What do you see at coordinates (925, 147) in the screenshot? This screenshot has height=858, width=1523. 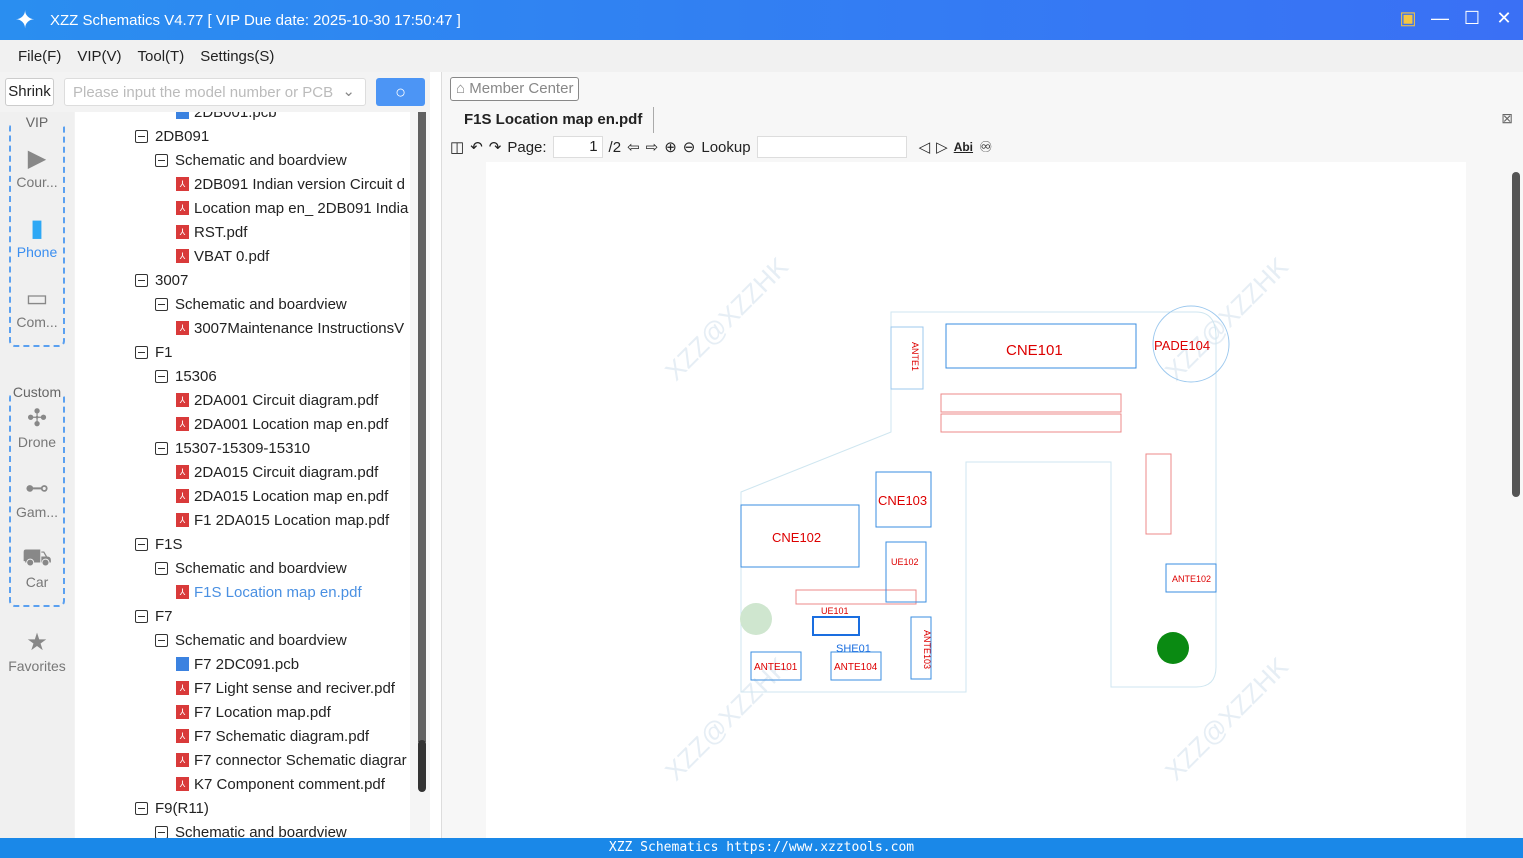 I see `find-prev-icon: ◁` at bounding box center [925, 147].